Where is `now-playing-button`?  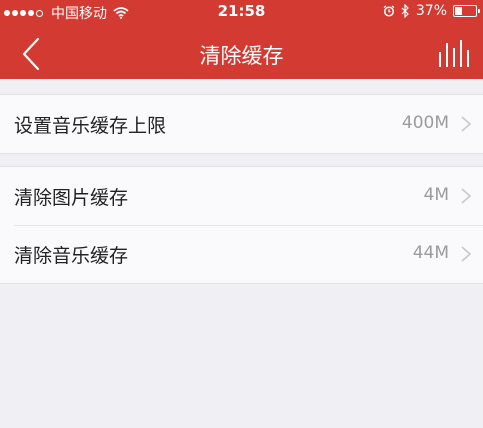
now-playing-button is located at coordinates (453, 53).